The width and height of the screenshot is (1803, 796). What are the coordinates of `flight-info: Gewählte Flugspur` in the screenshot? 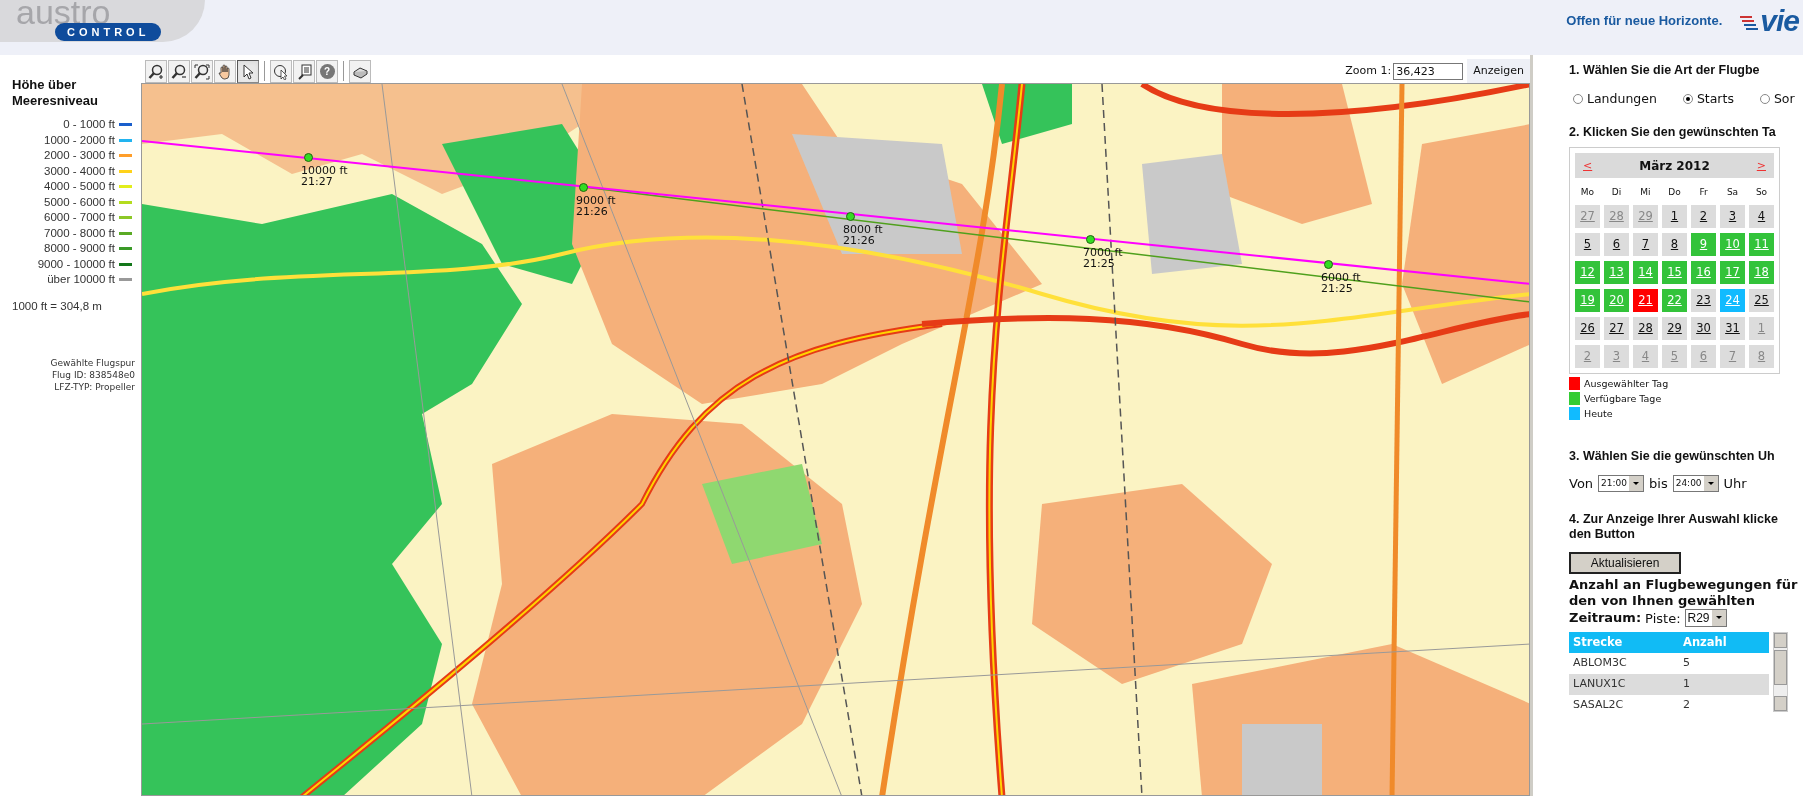 It's located at (92, 362).